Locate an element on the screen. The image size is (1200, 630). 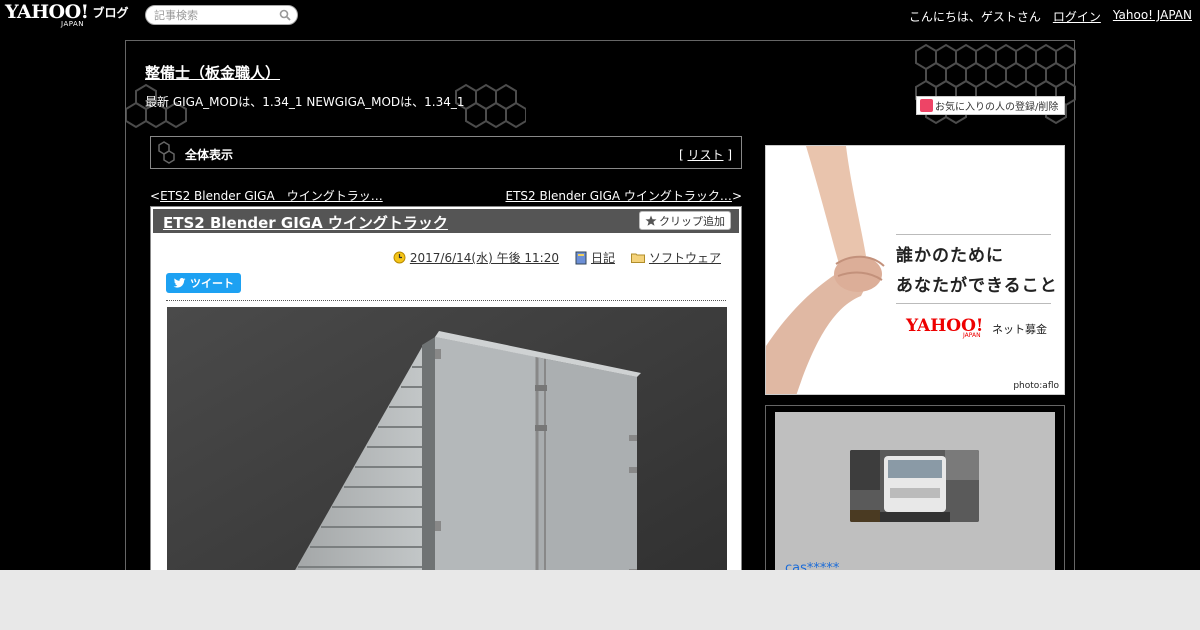
heart-badge-icon is located at coordinates (926, 105).